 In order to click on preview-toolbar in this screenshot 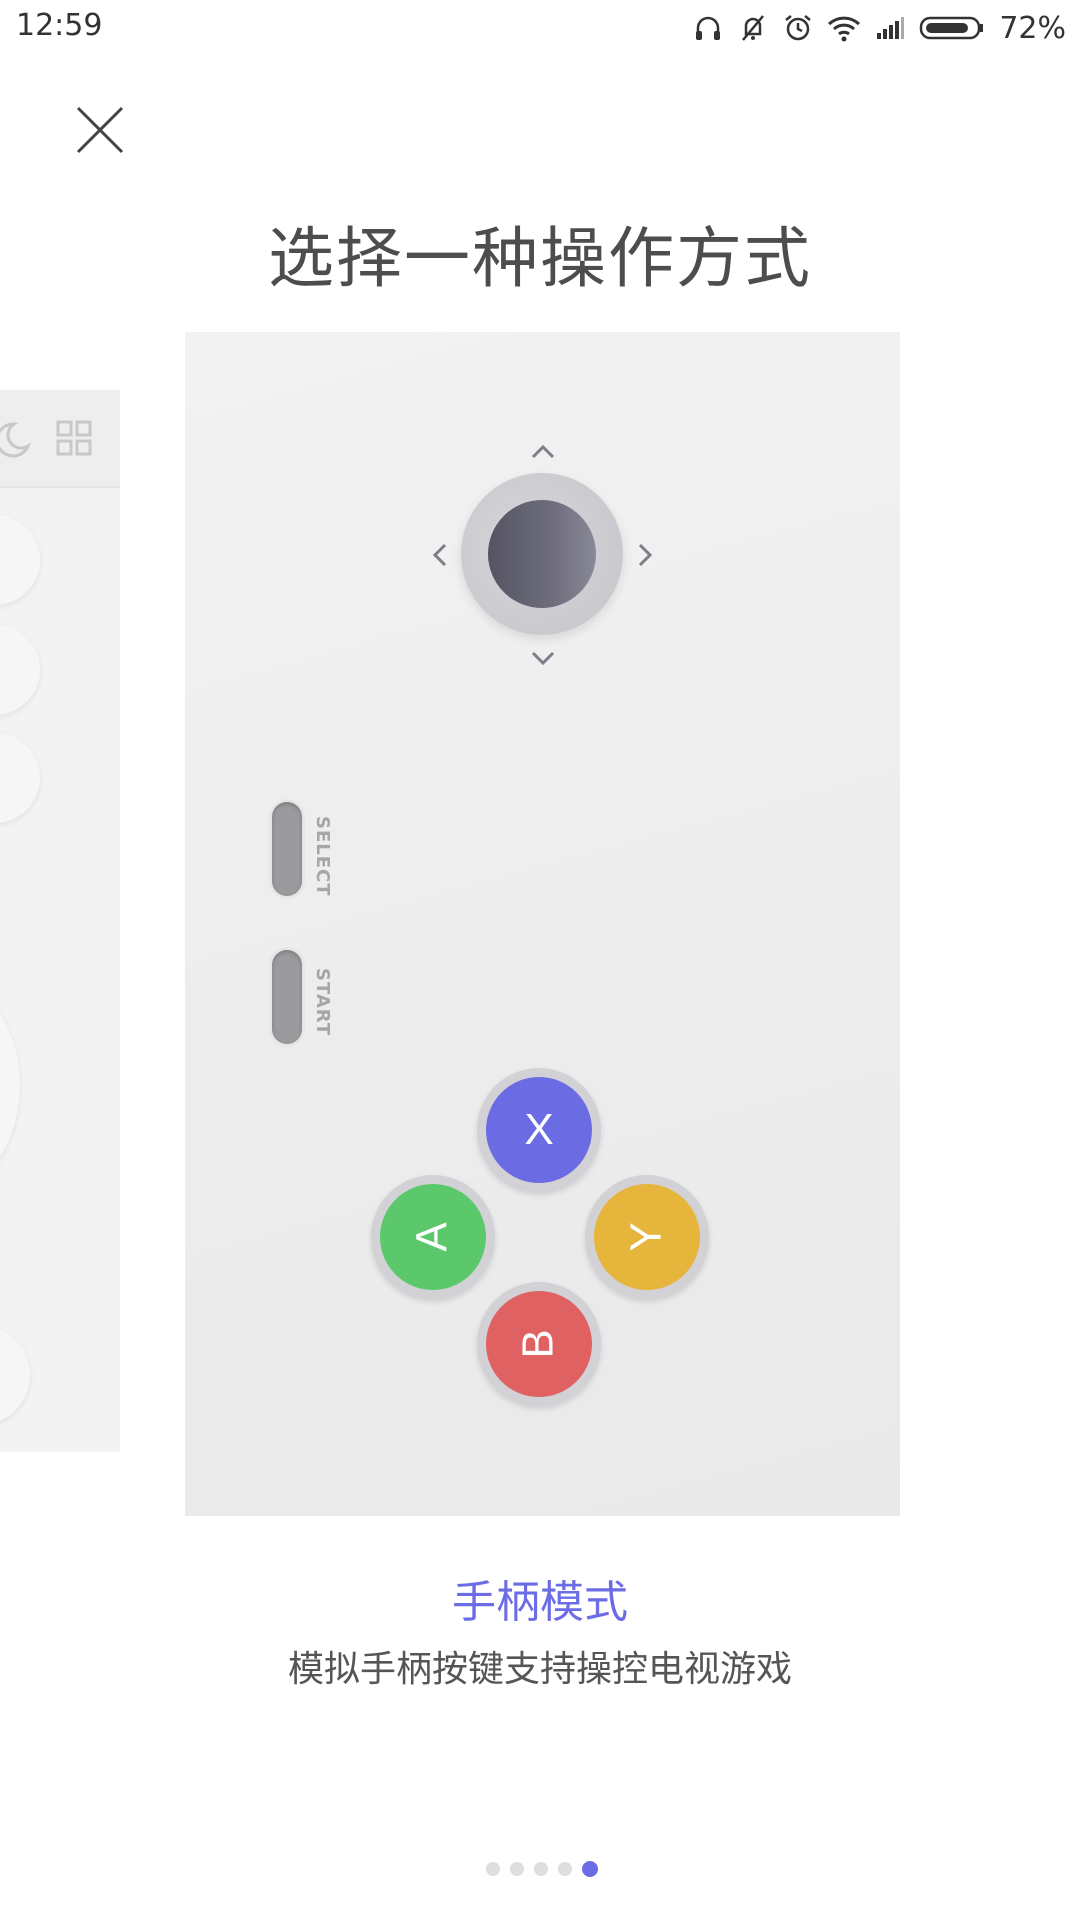, I will do `click(60, 439)`.